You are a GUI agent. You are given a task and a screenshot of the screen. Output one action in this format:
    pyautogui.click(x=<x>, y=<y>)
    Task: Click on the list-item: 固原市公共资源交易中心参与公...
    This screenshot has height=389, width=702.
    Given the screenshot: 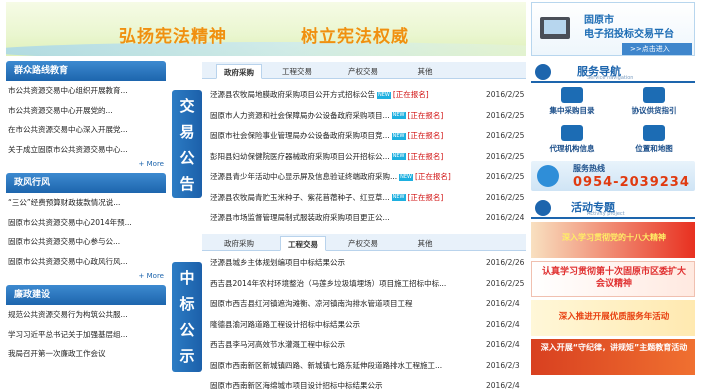 What is the action you would take?
    pyautogui.click(x=86, y=242)
    